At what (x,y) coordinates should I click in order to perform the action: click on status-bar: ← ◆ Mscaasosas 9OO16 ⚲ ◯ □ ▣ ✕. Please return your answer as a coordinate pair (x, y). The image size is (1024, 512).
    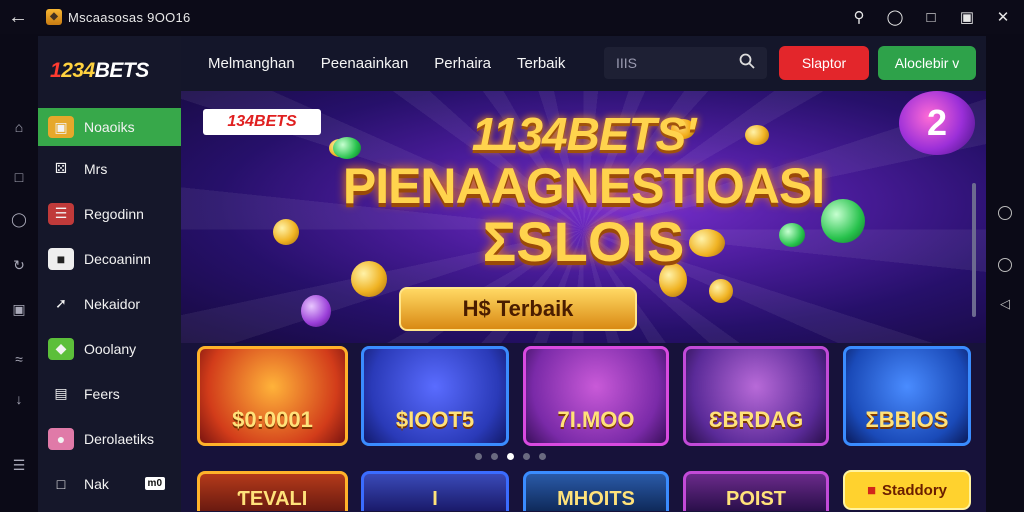
    Looking at the image, I should click on (512, 17).